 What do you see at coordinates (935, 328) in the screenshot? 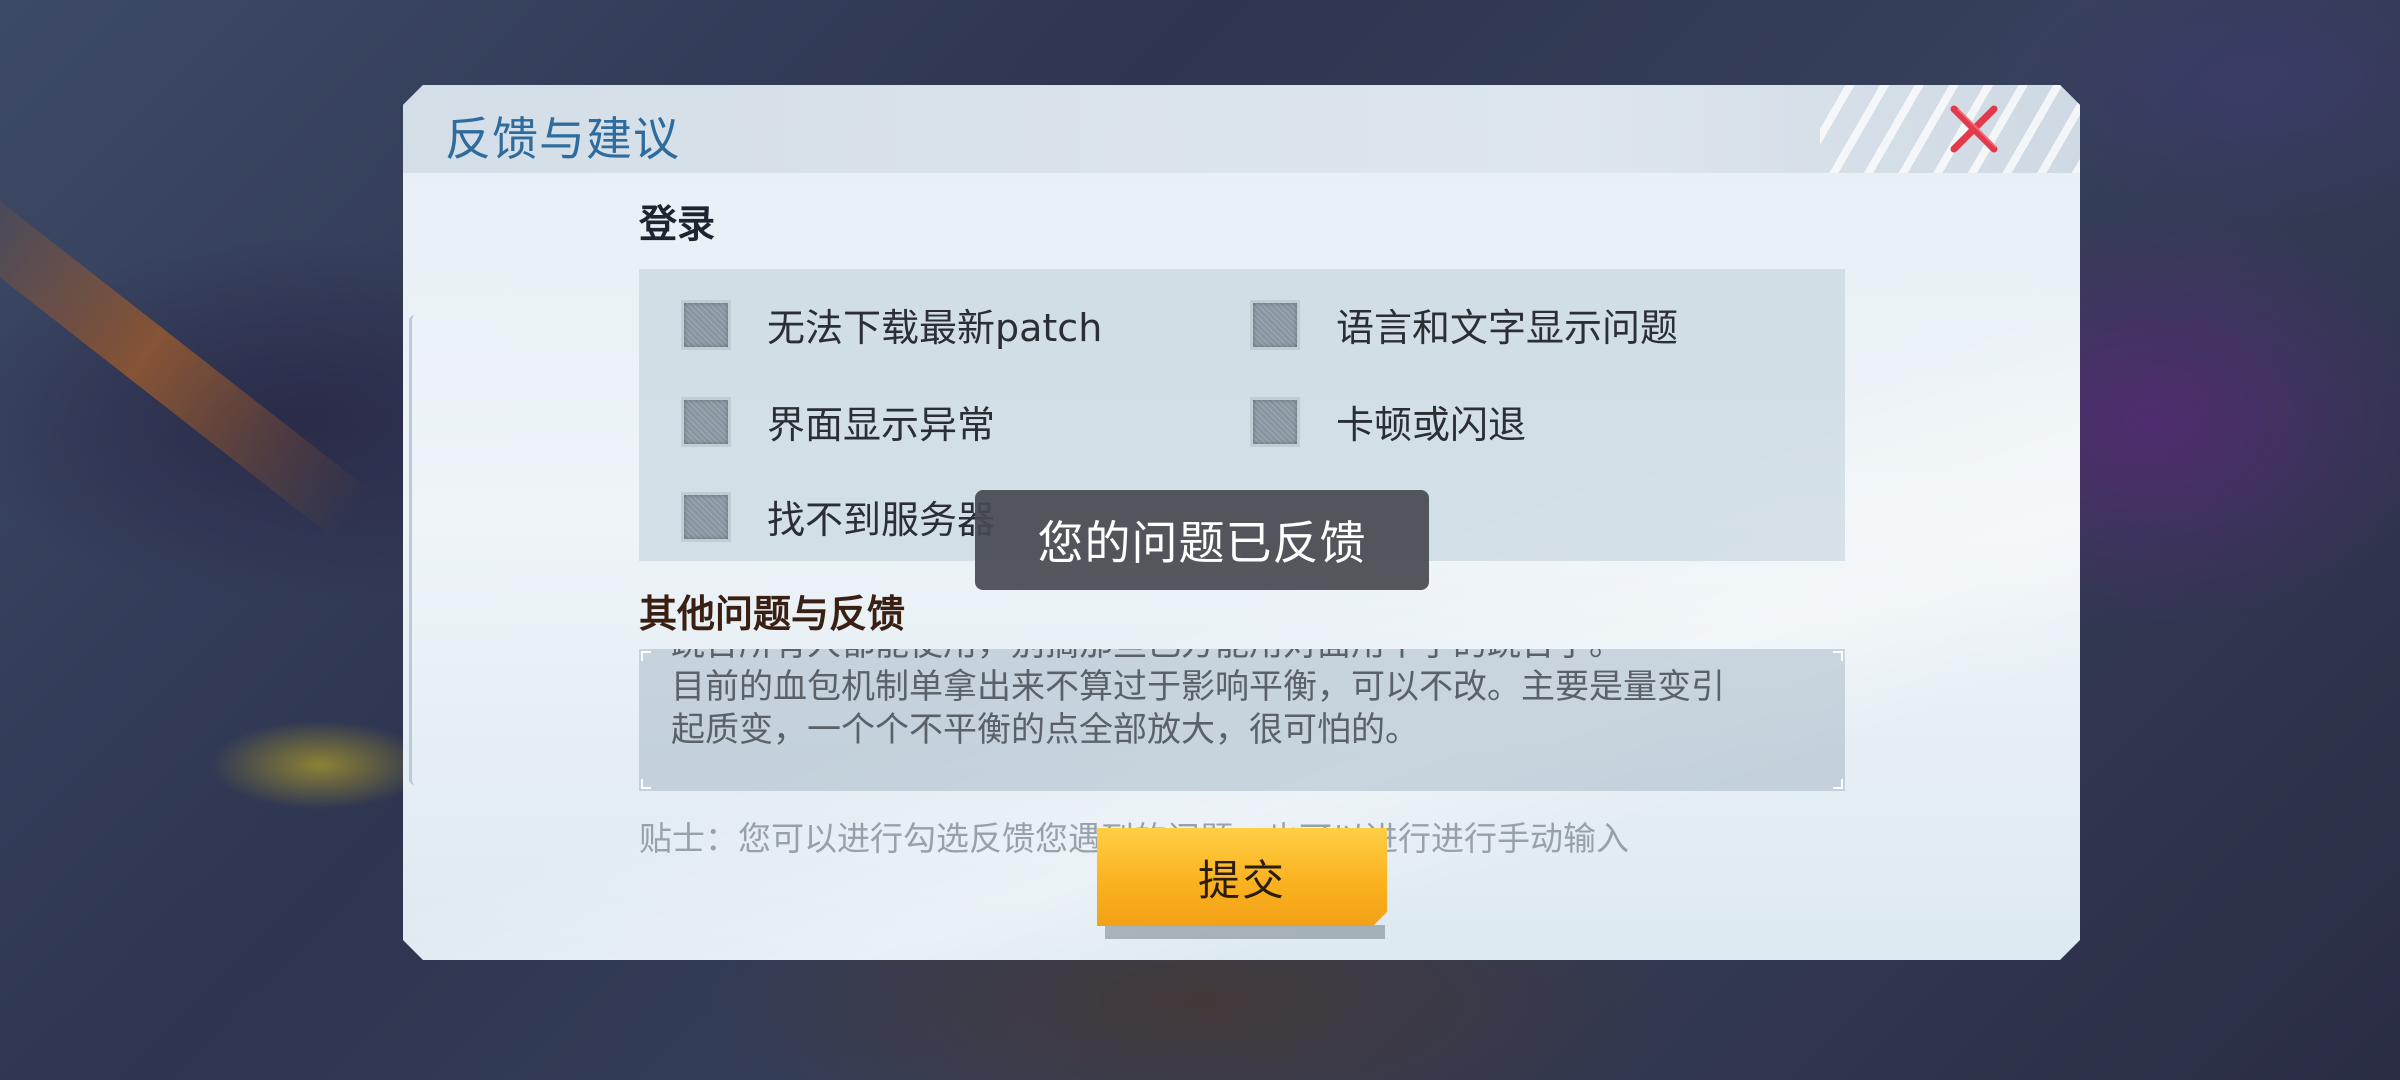
I see `option-label: 无法下载最新patch` at bounding box center [935, 328].